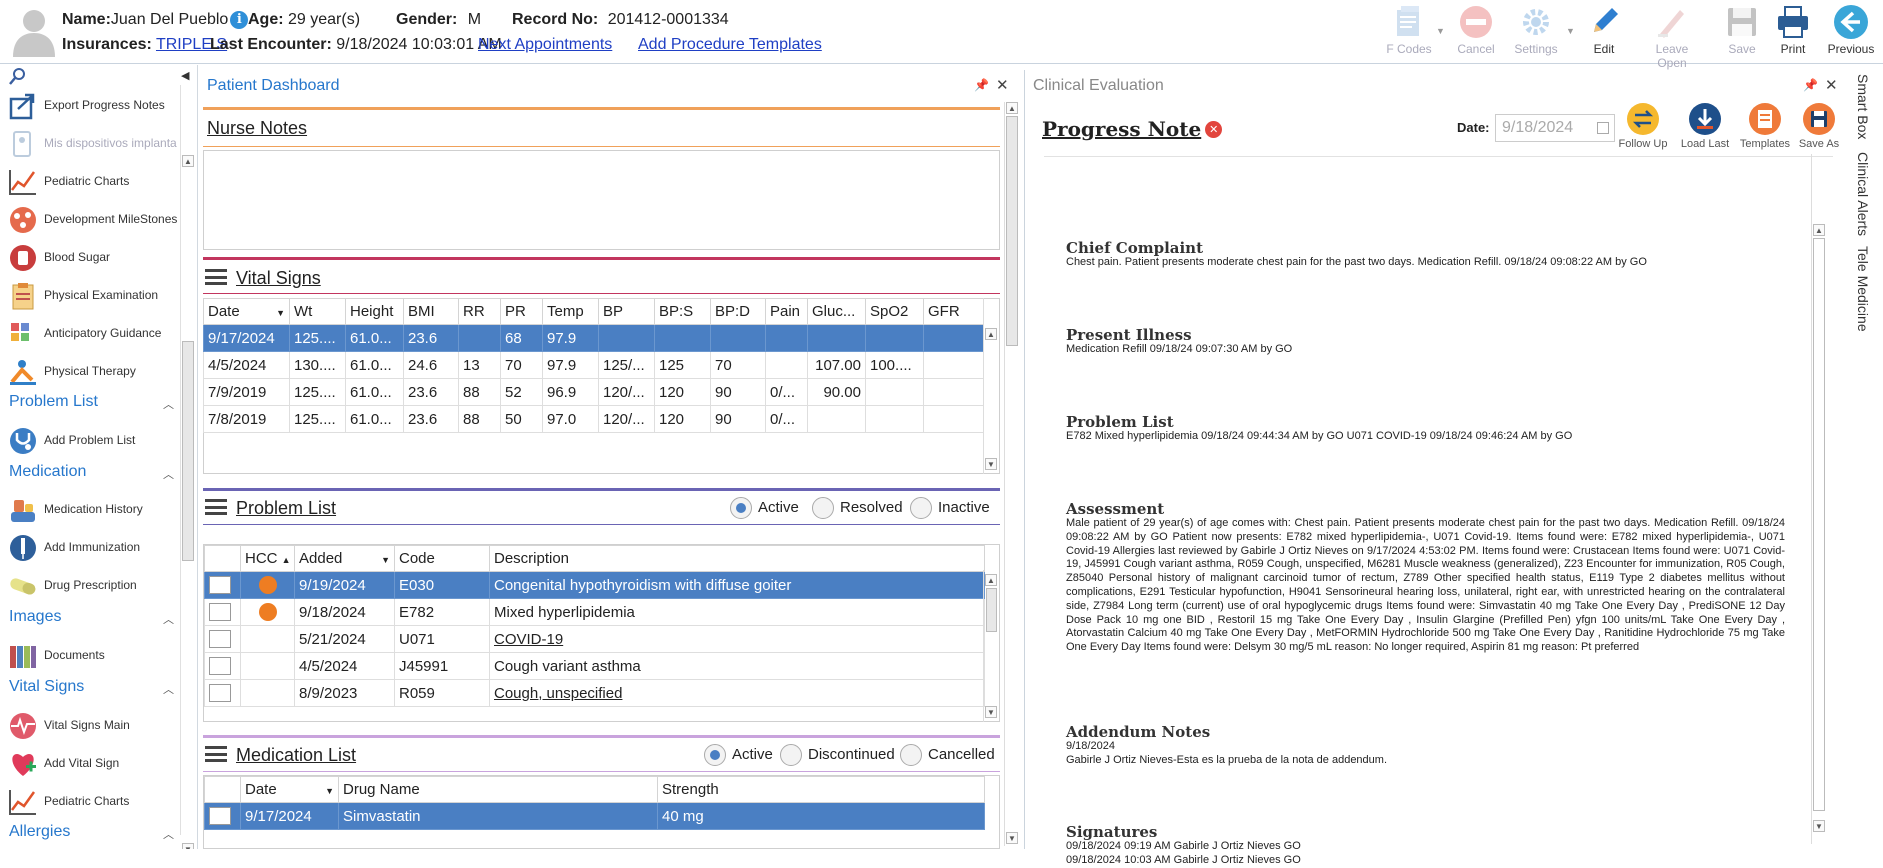 This screenshot has width=1883, height=868. I want to click on nav-development-milestones: Development MileStones, so click(94, 220).